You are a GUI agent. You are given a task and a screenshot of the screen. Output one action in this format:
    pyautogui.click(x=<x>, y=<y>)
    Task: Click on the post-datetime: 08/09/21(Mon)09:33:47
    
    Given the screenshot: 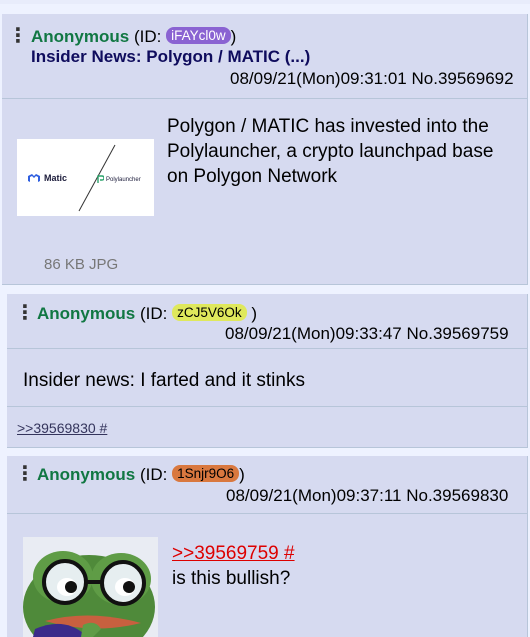 What is the action you would take?
    pyautogui.click(x=313, y=333)
    